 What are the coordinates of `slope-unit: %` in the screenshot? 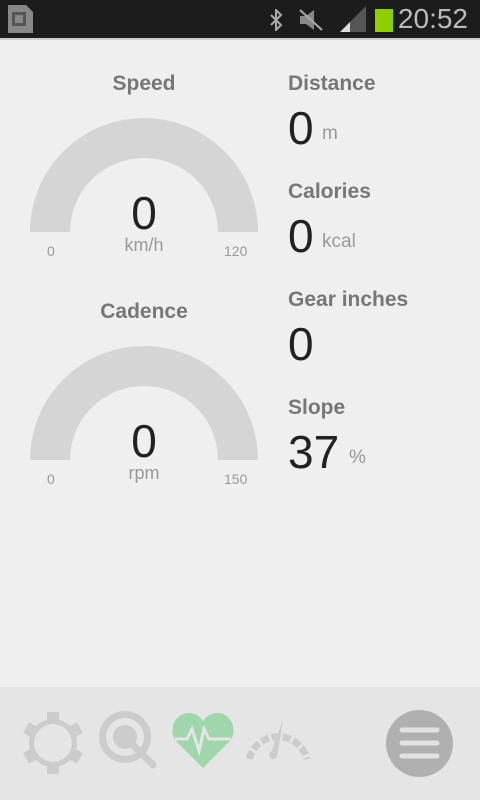 It's located at (357, 457).